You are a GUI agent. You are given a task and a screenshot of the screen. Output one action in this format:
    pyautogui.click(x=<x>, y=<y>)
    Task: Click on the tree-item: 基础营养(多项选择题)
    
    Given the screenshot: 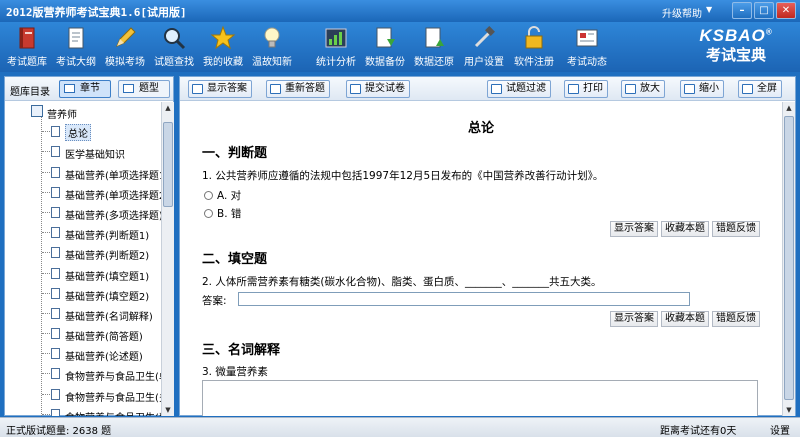 What is the action you would take?
    pyautogui.click(x=83, y=213)
    